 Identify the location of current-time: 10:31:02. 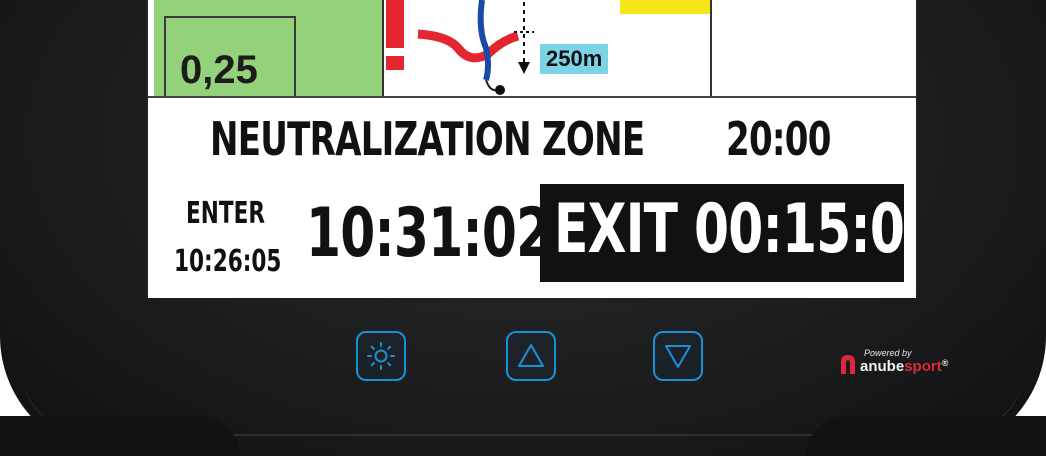
(428, 233).